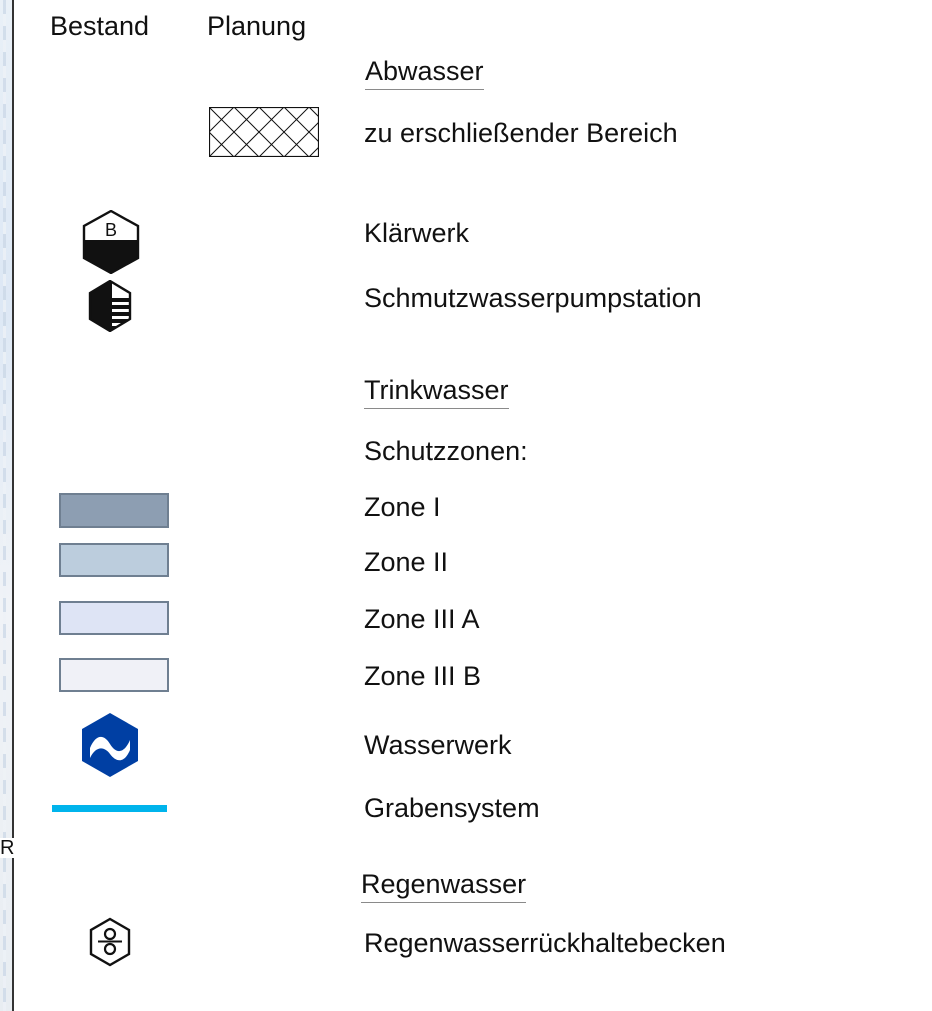  I want to click on zone-1-swatch, so click(114, 510).